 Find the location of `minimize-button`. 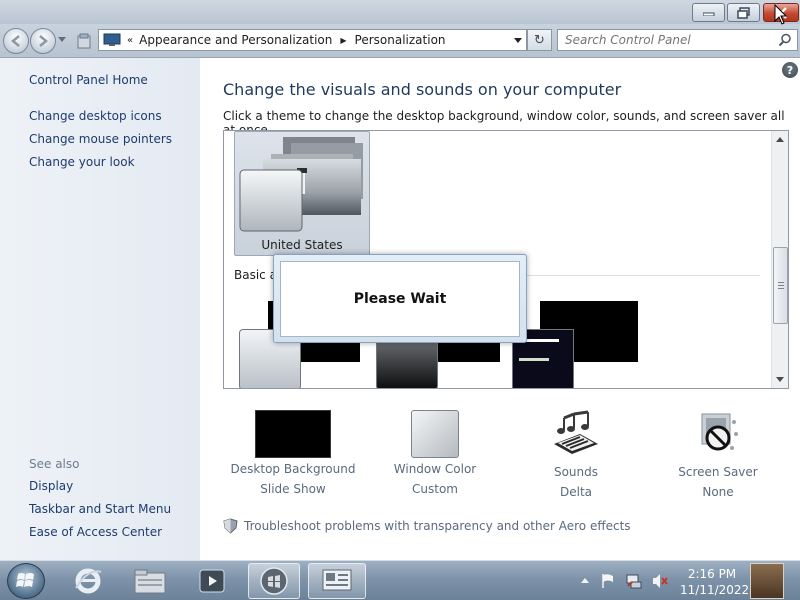

minimize-button is located at coordinates (708, 12).